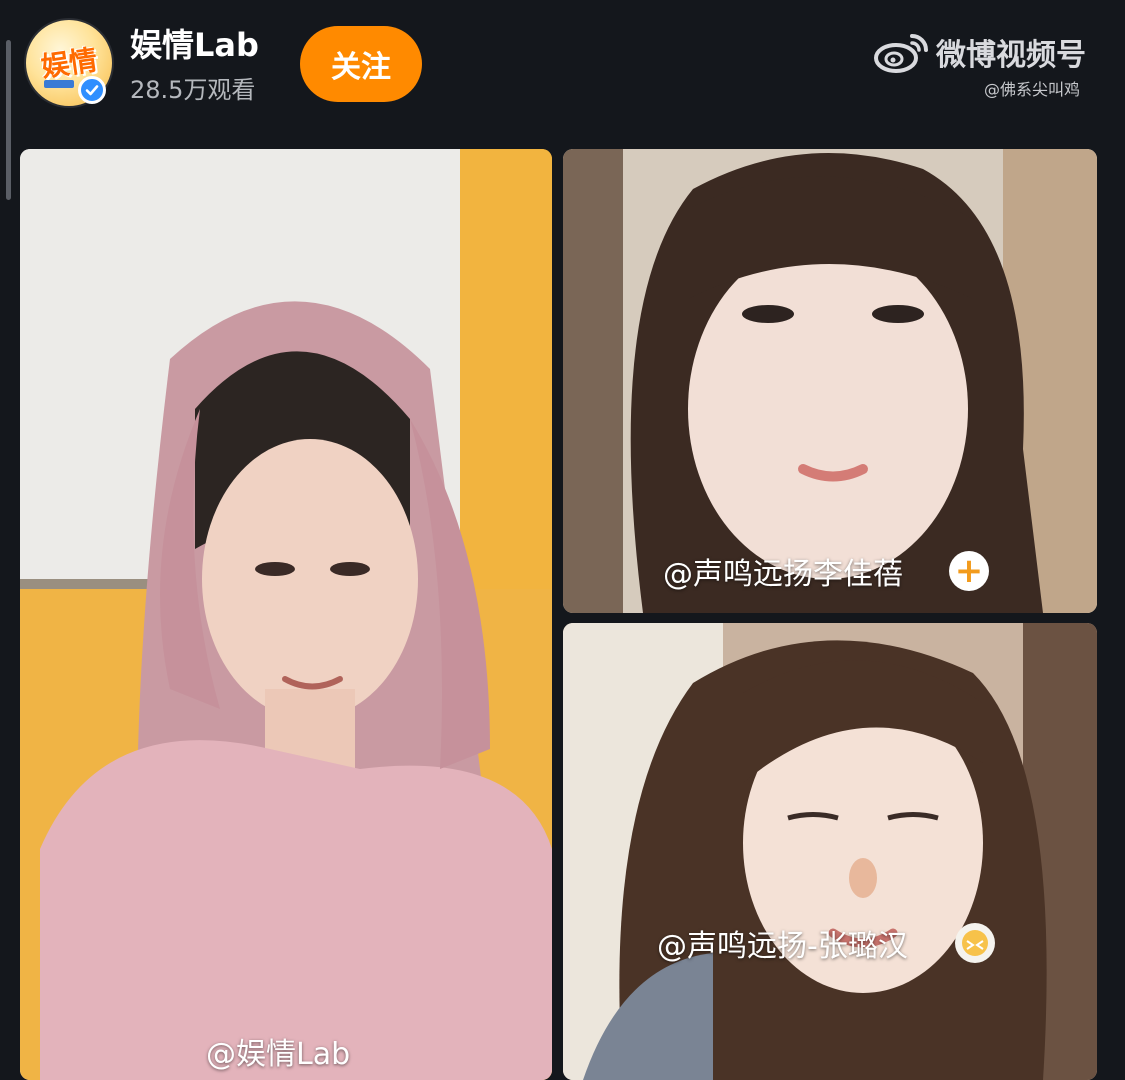 The width and height of the screenshot is (1125, 1080). I want to click on plus-icon: +, so click(969, 571).